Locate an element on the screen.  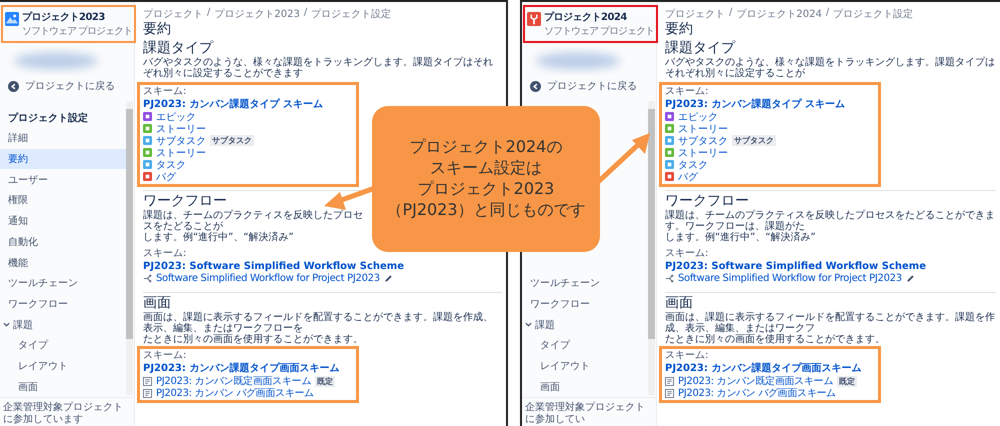
project-name: プロジェクト2024 is located at coordinates (585, 17).